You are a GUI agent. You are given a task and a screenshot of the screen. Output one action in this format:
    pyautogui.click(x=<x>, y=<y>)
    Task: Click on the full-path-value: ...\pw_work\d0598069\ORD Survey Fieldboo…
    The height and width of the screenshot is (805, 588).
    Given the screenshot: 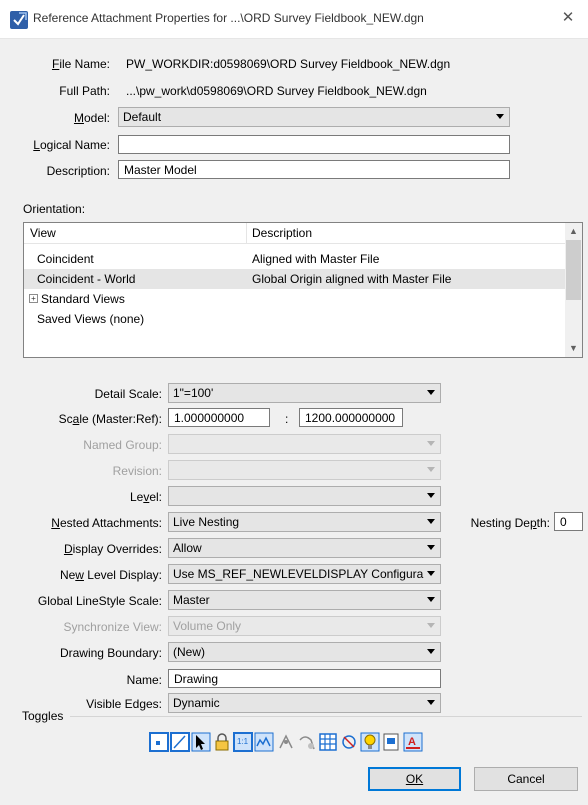 What is the action you would take?
    pyautogui.click(x=276, y=91)
    